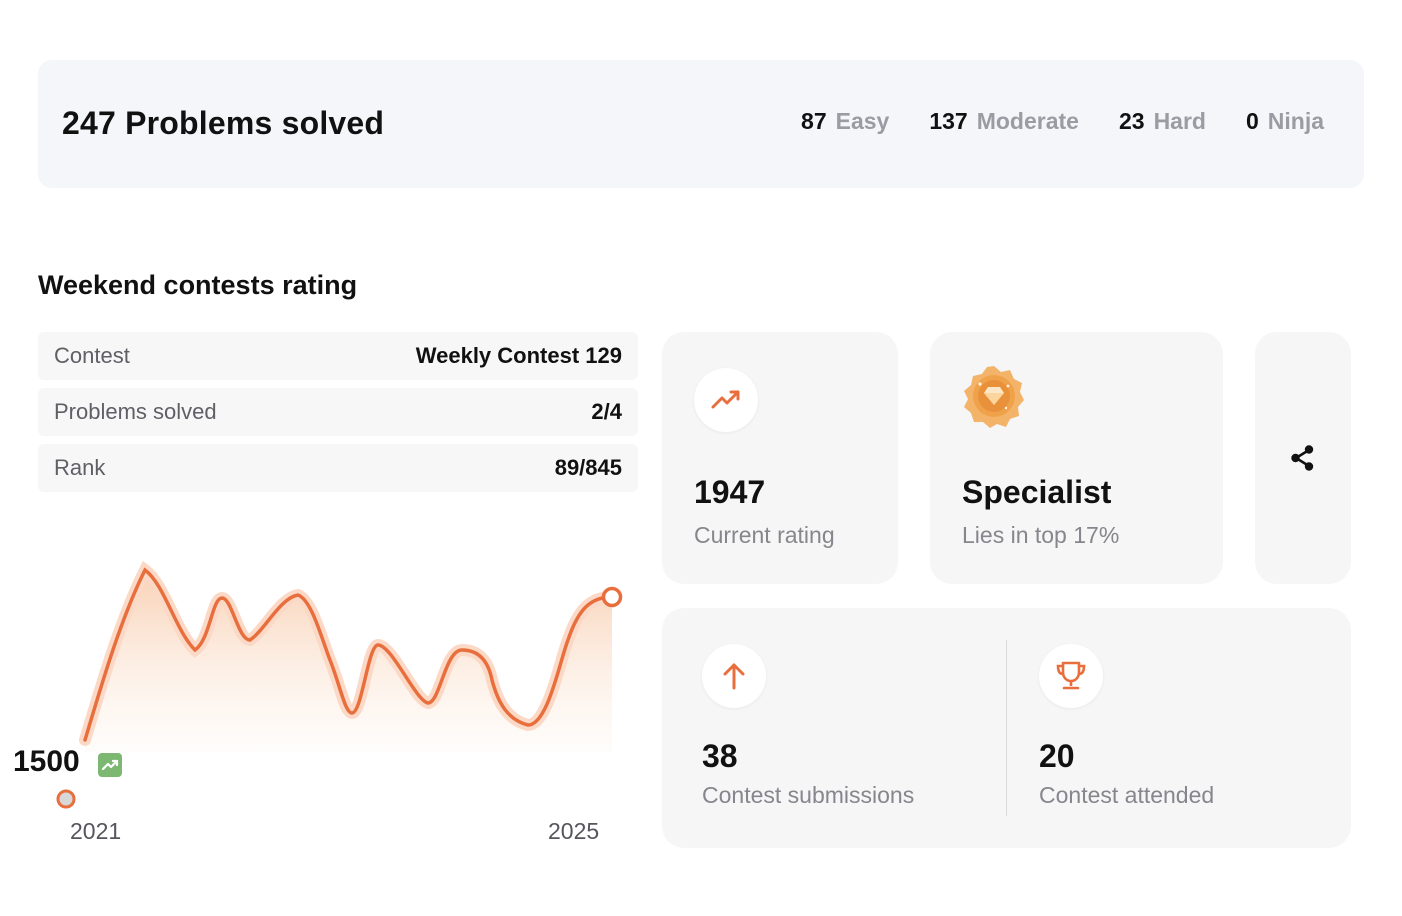 The height and width of the screenshot is (916, 1402). Describe the element at coordinates (223, 123) in the screenshot. I see `problems-solved-title: 247 Problems solved` at that location.